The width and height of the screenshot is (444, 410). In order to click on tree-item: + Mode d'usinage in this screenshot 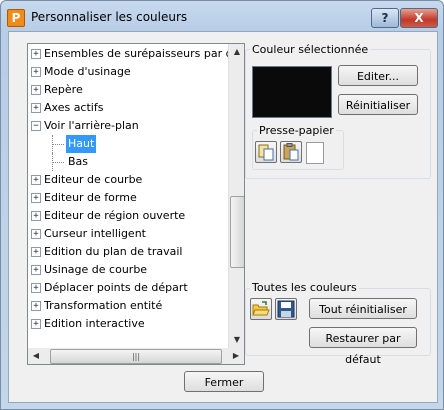, I will do `click(128, 72)`.